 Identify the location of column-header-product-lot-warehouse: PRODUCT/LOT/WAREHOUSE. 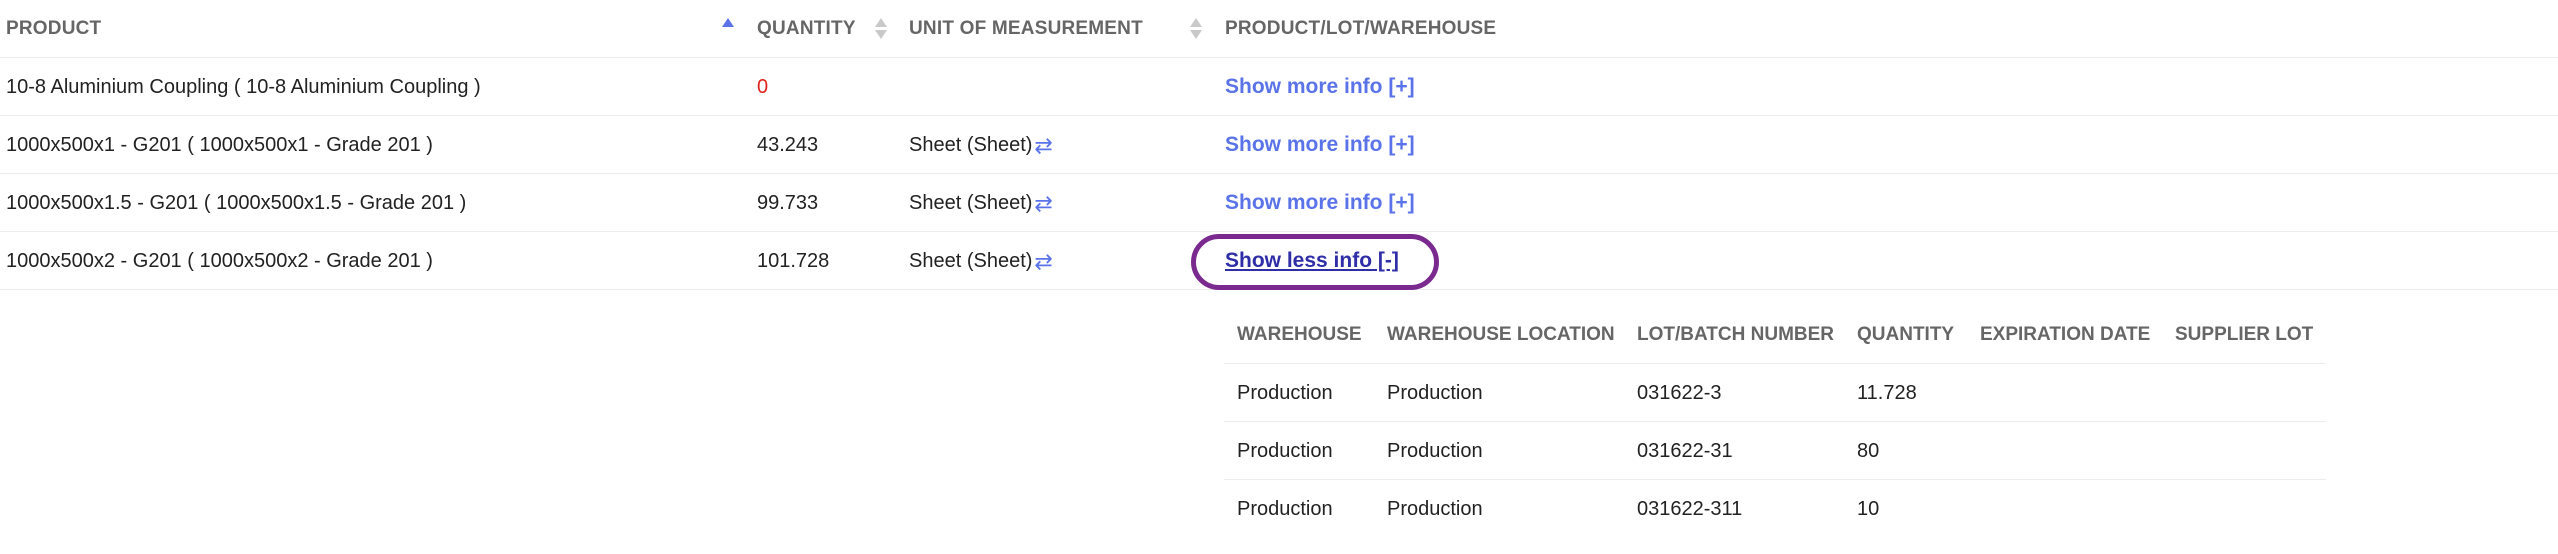
(1361, 28).